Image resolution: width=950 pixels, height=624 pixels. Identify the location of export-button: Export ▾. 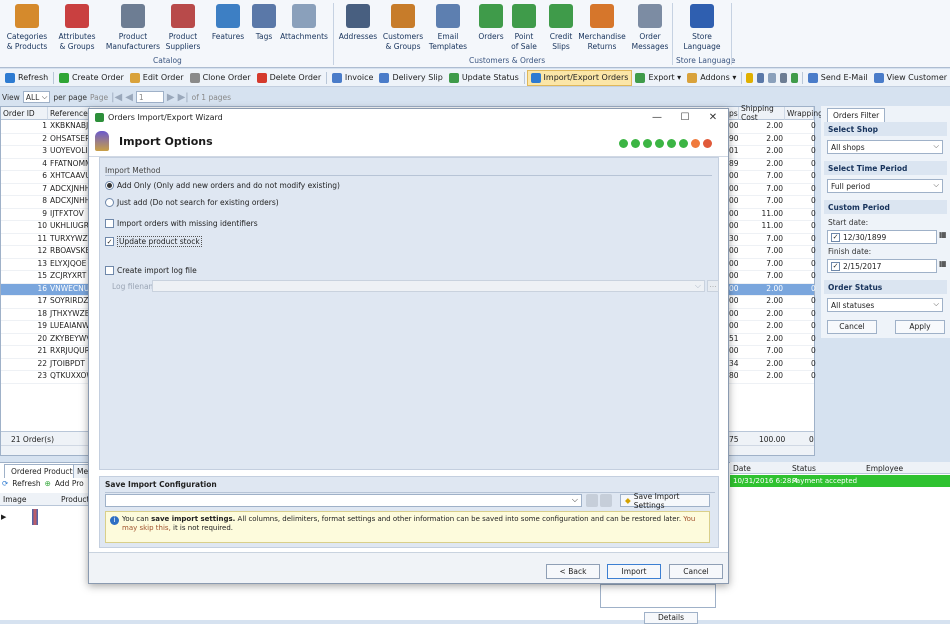
(658, 78).